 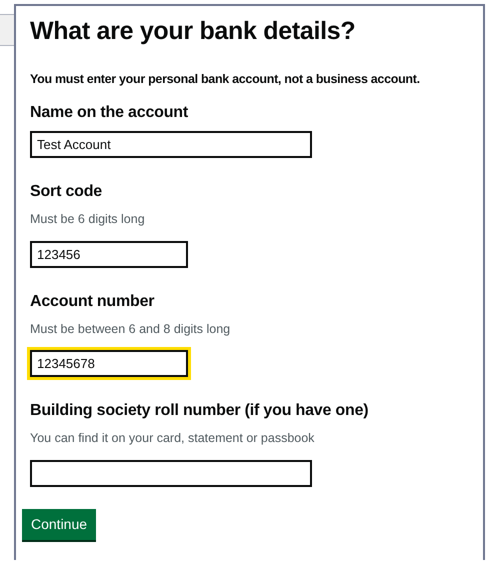 What do you see at coordinates (66, 192) in the screenshot?
I see `field-label: Sort code` at bounding box center [66, 192].